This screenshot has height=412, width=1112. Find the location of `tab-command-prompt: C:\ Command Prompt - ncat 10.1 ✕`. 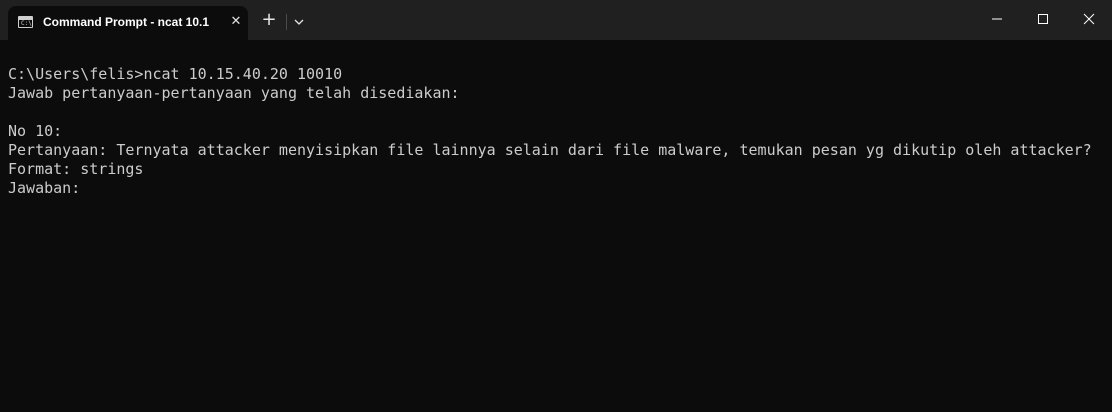

tab-command-prompt: C:\ Command Prompt - ncat 10.1 ✕ is located at coordinates (128, 23).